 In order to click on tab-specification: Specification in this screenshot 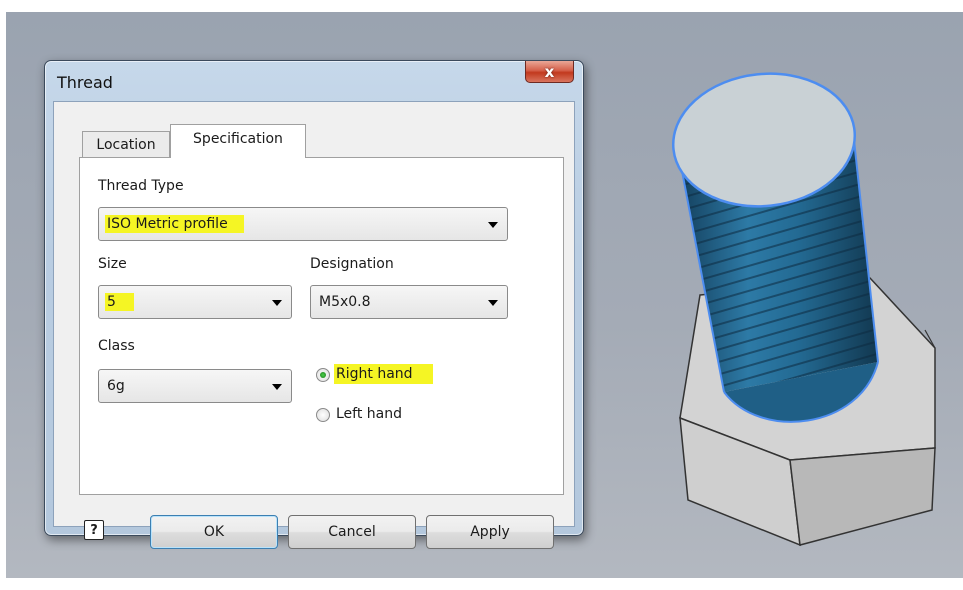, I will do `click(238, 141)`.